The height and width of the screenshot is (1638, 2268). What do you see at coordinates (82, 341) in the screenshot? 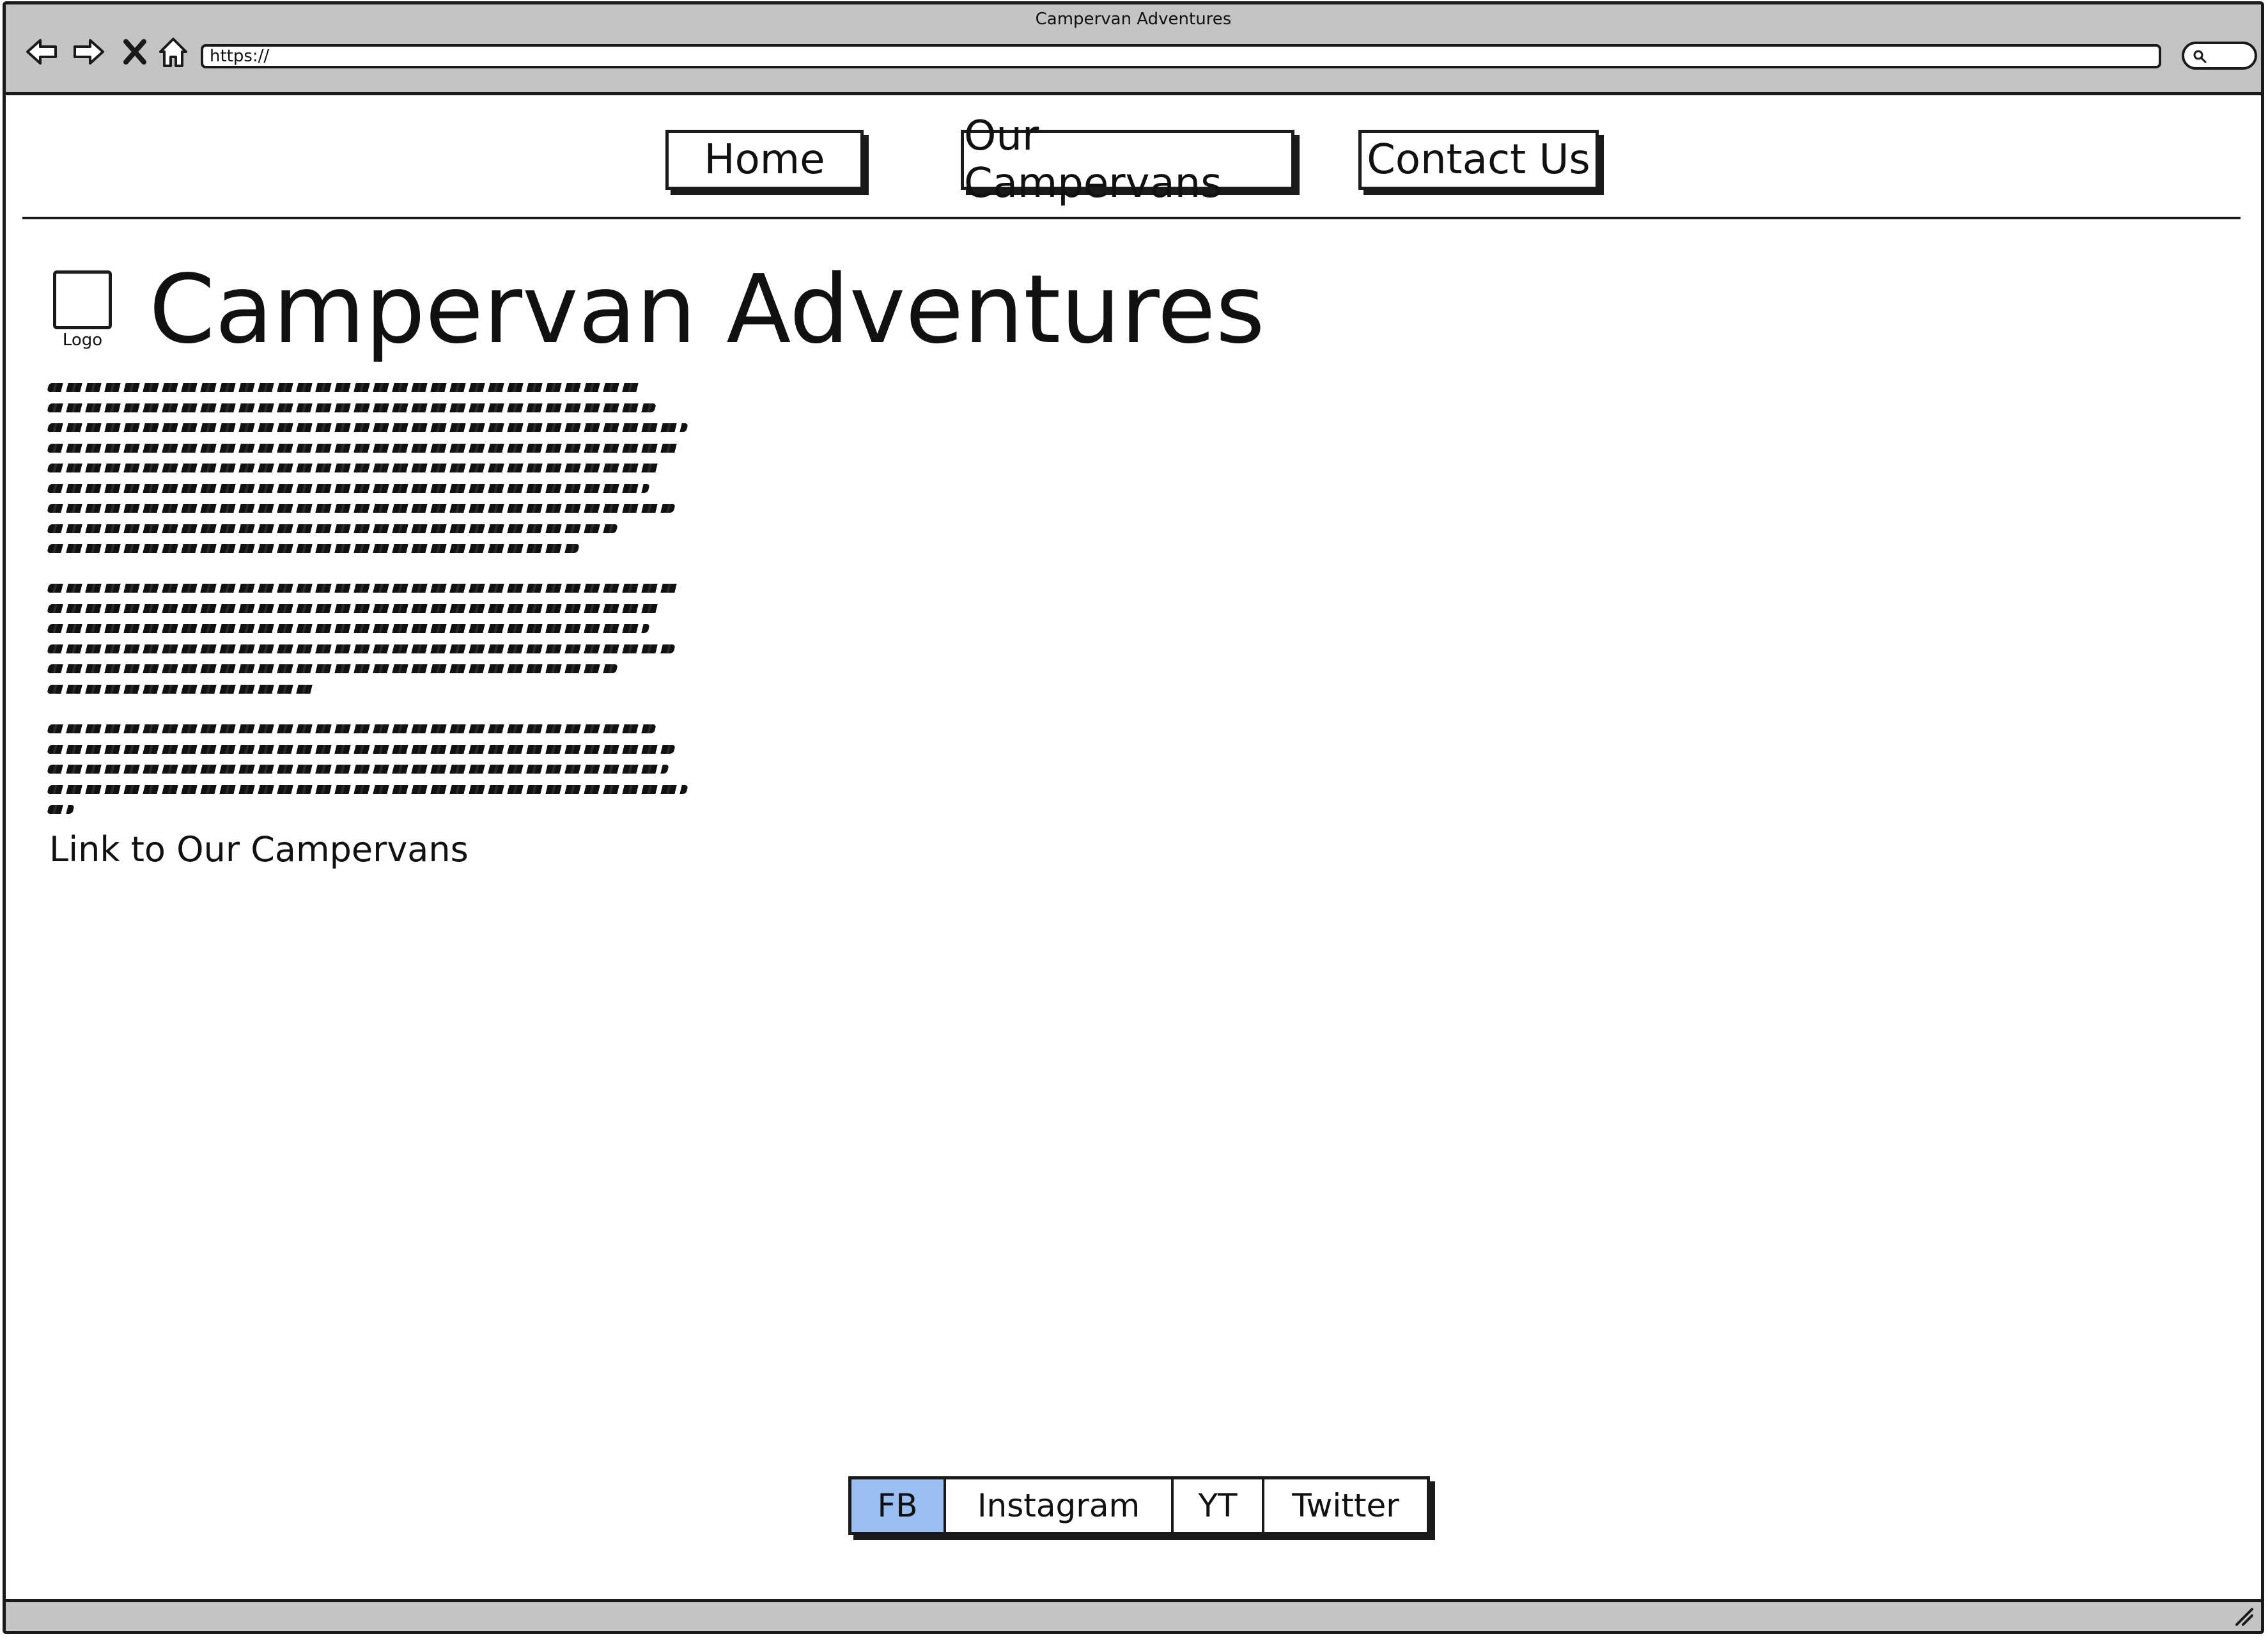
I see `logo-label: Logo` at bounding box center [82, 341].